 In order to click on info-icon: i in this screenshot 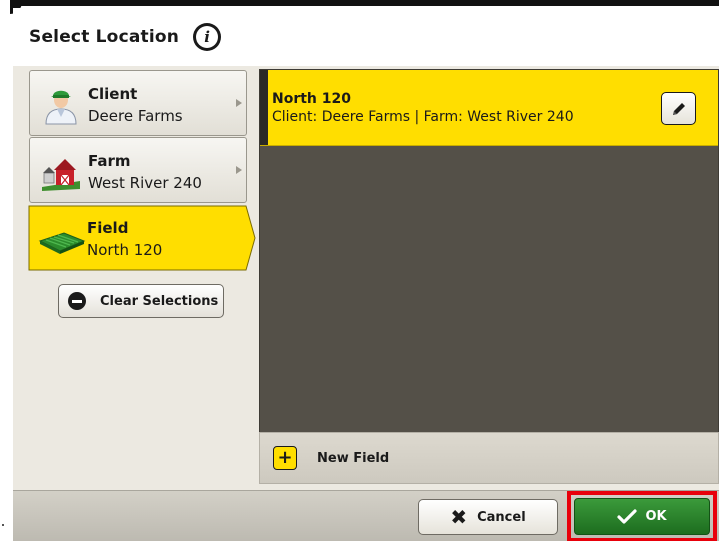, I will do `click(207, 37)`.